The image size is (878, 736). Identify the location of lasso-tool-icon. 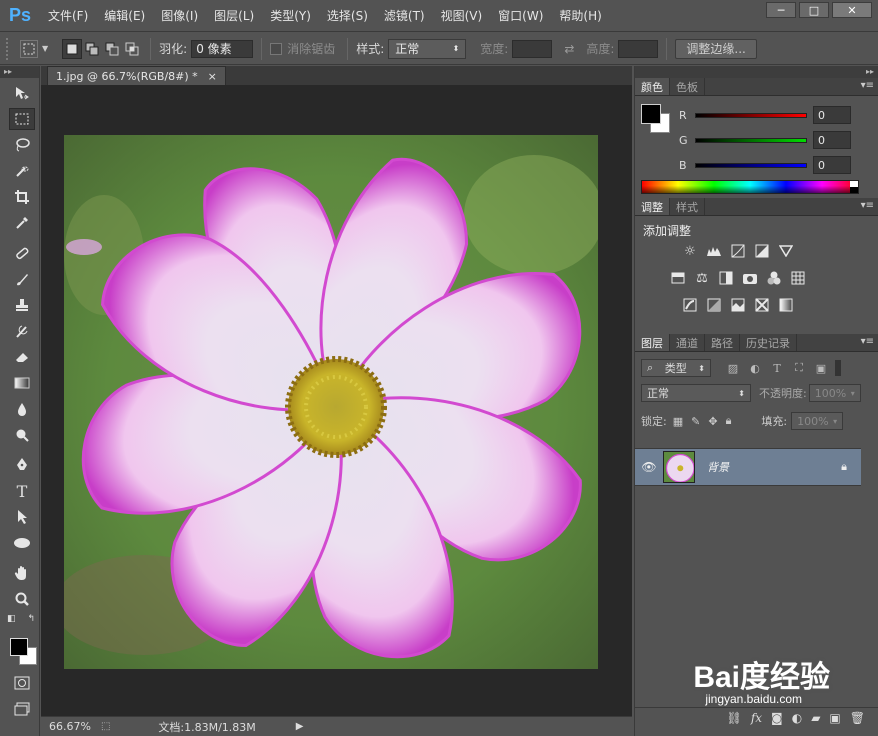
(22, 145).